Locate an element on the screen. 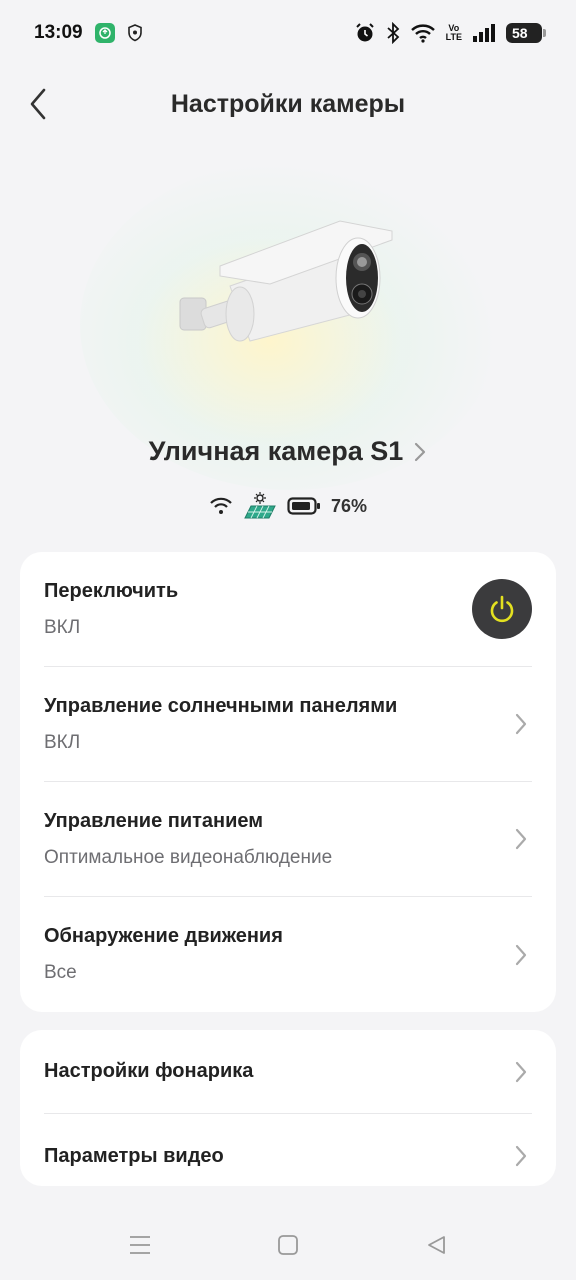 This screenshot has width=576, height=1280. settings-card-secondary: Настройки фонарика Параметры видео is located at coordinates (288, 1108).